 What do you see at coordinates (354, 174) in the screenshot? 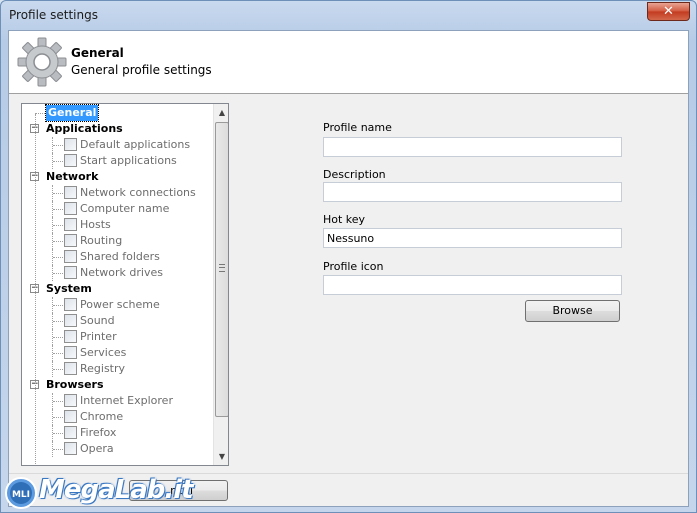
I see `description-label: Description` at bounding box center [354, 174].